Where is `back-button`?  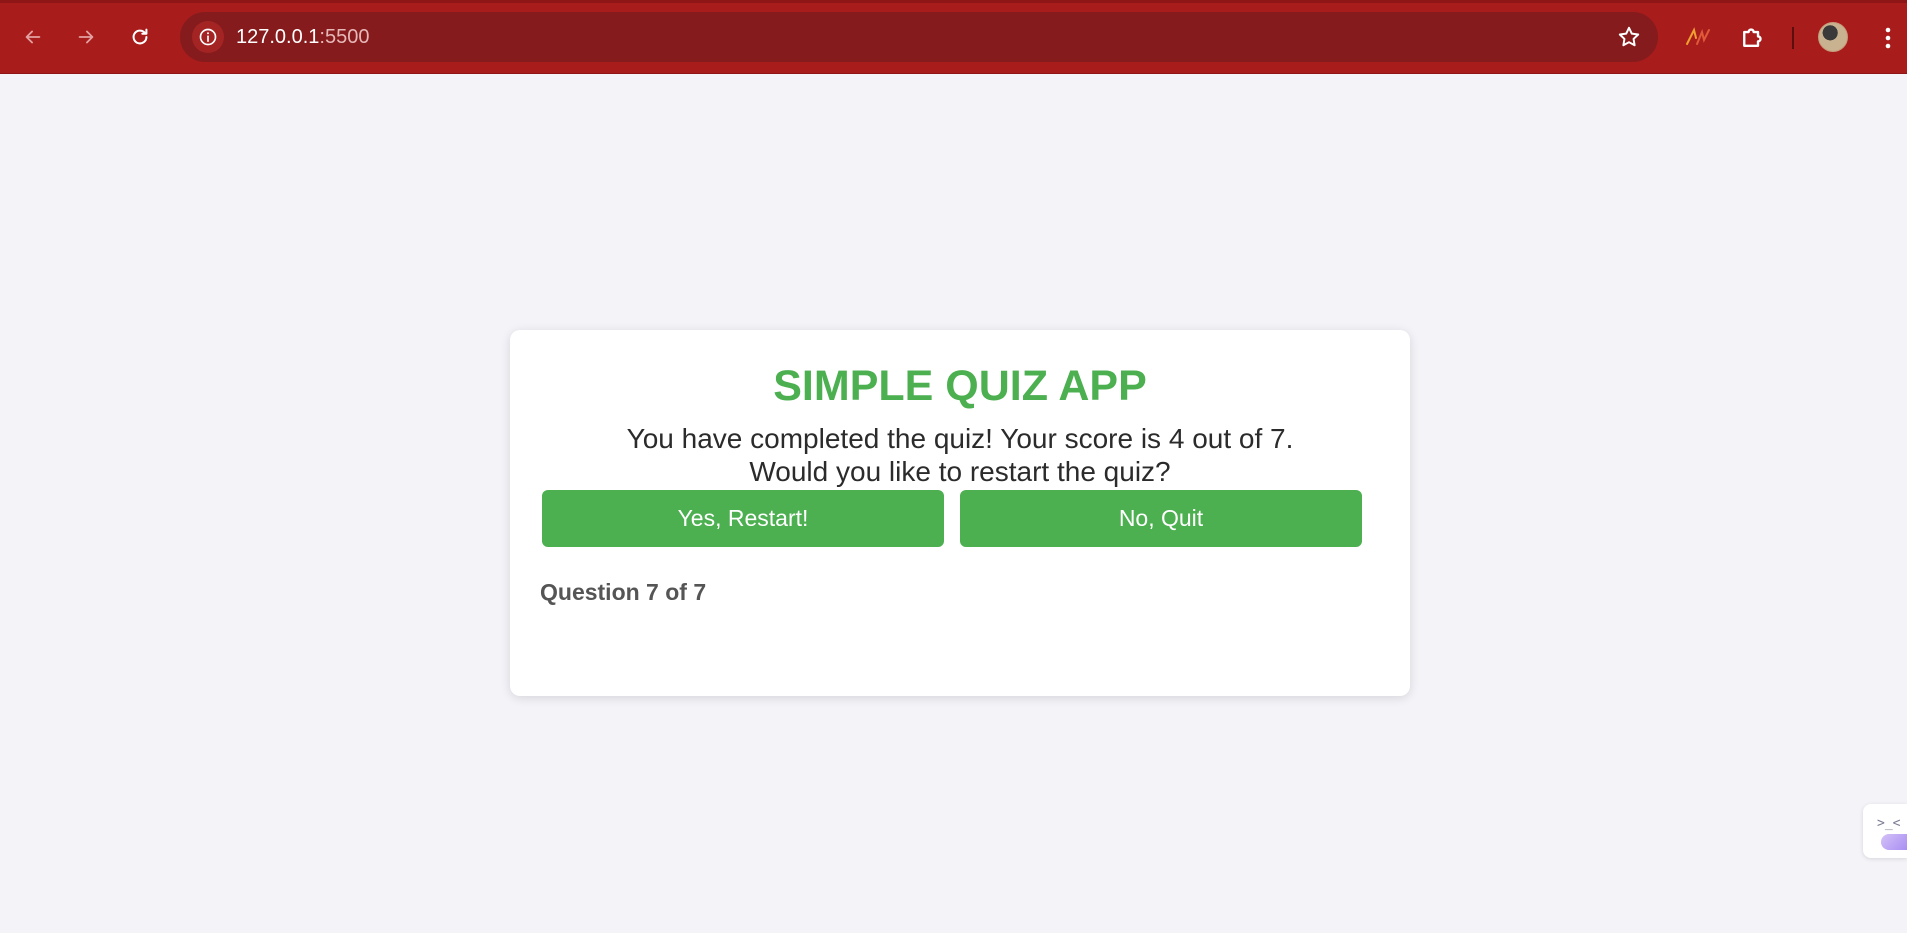 back-button is located at coordinates (33, 37).